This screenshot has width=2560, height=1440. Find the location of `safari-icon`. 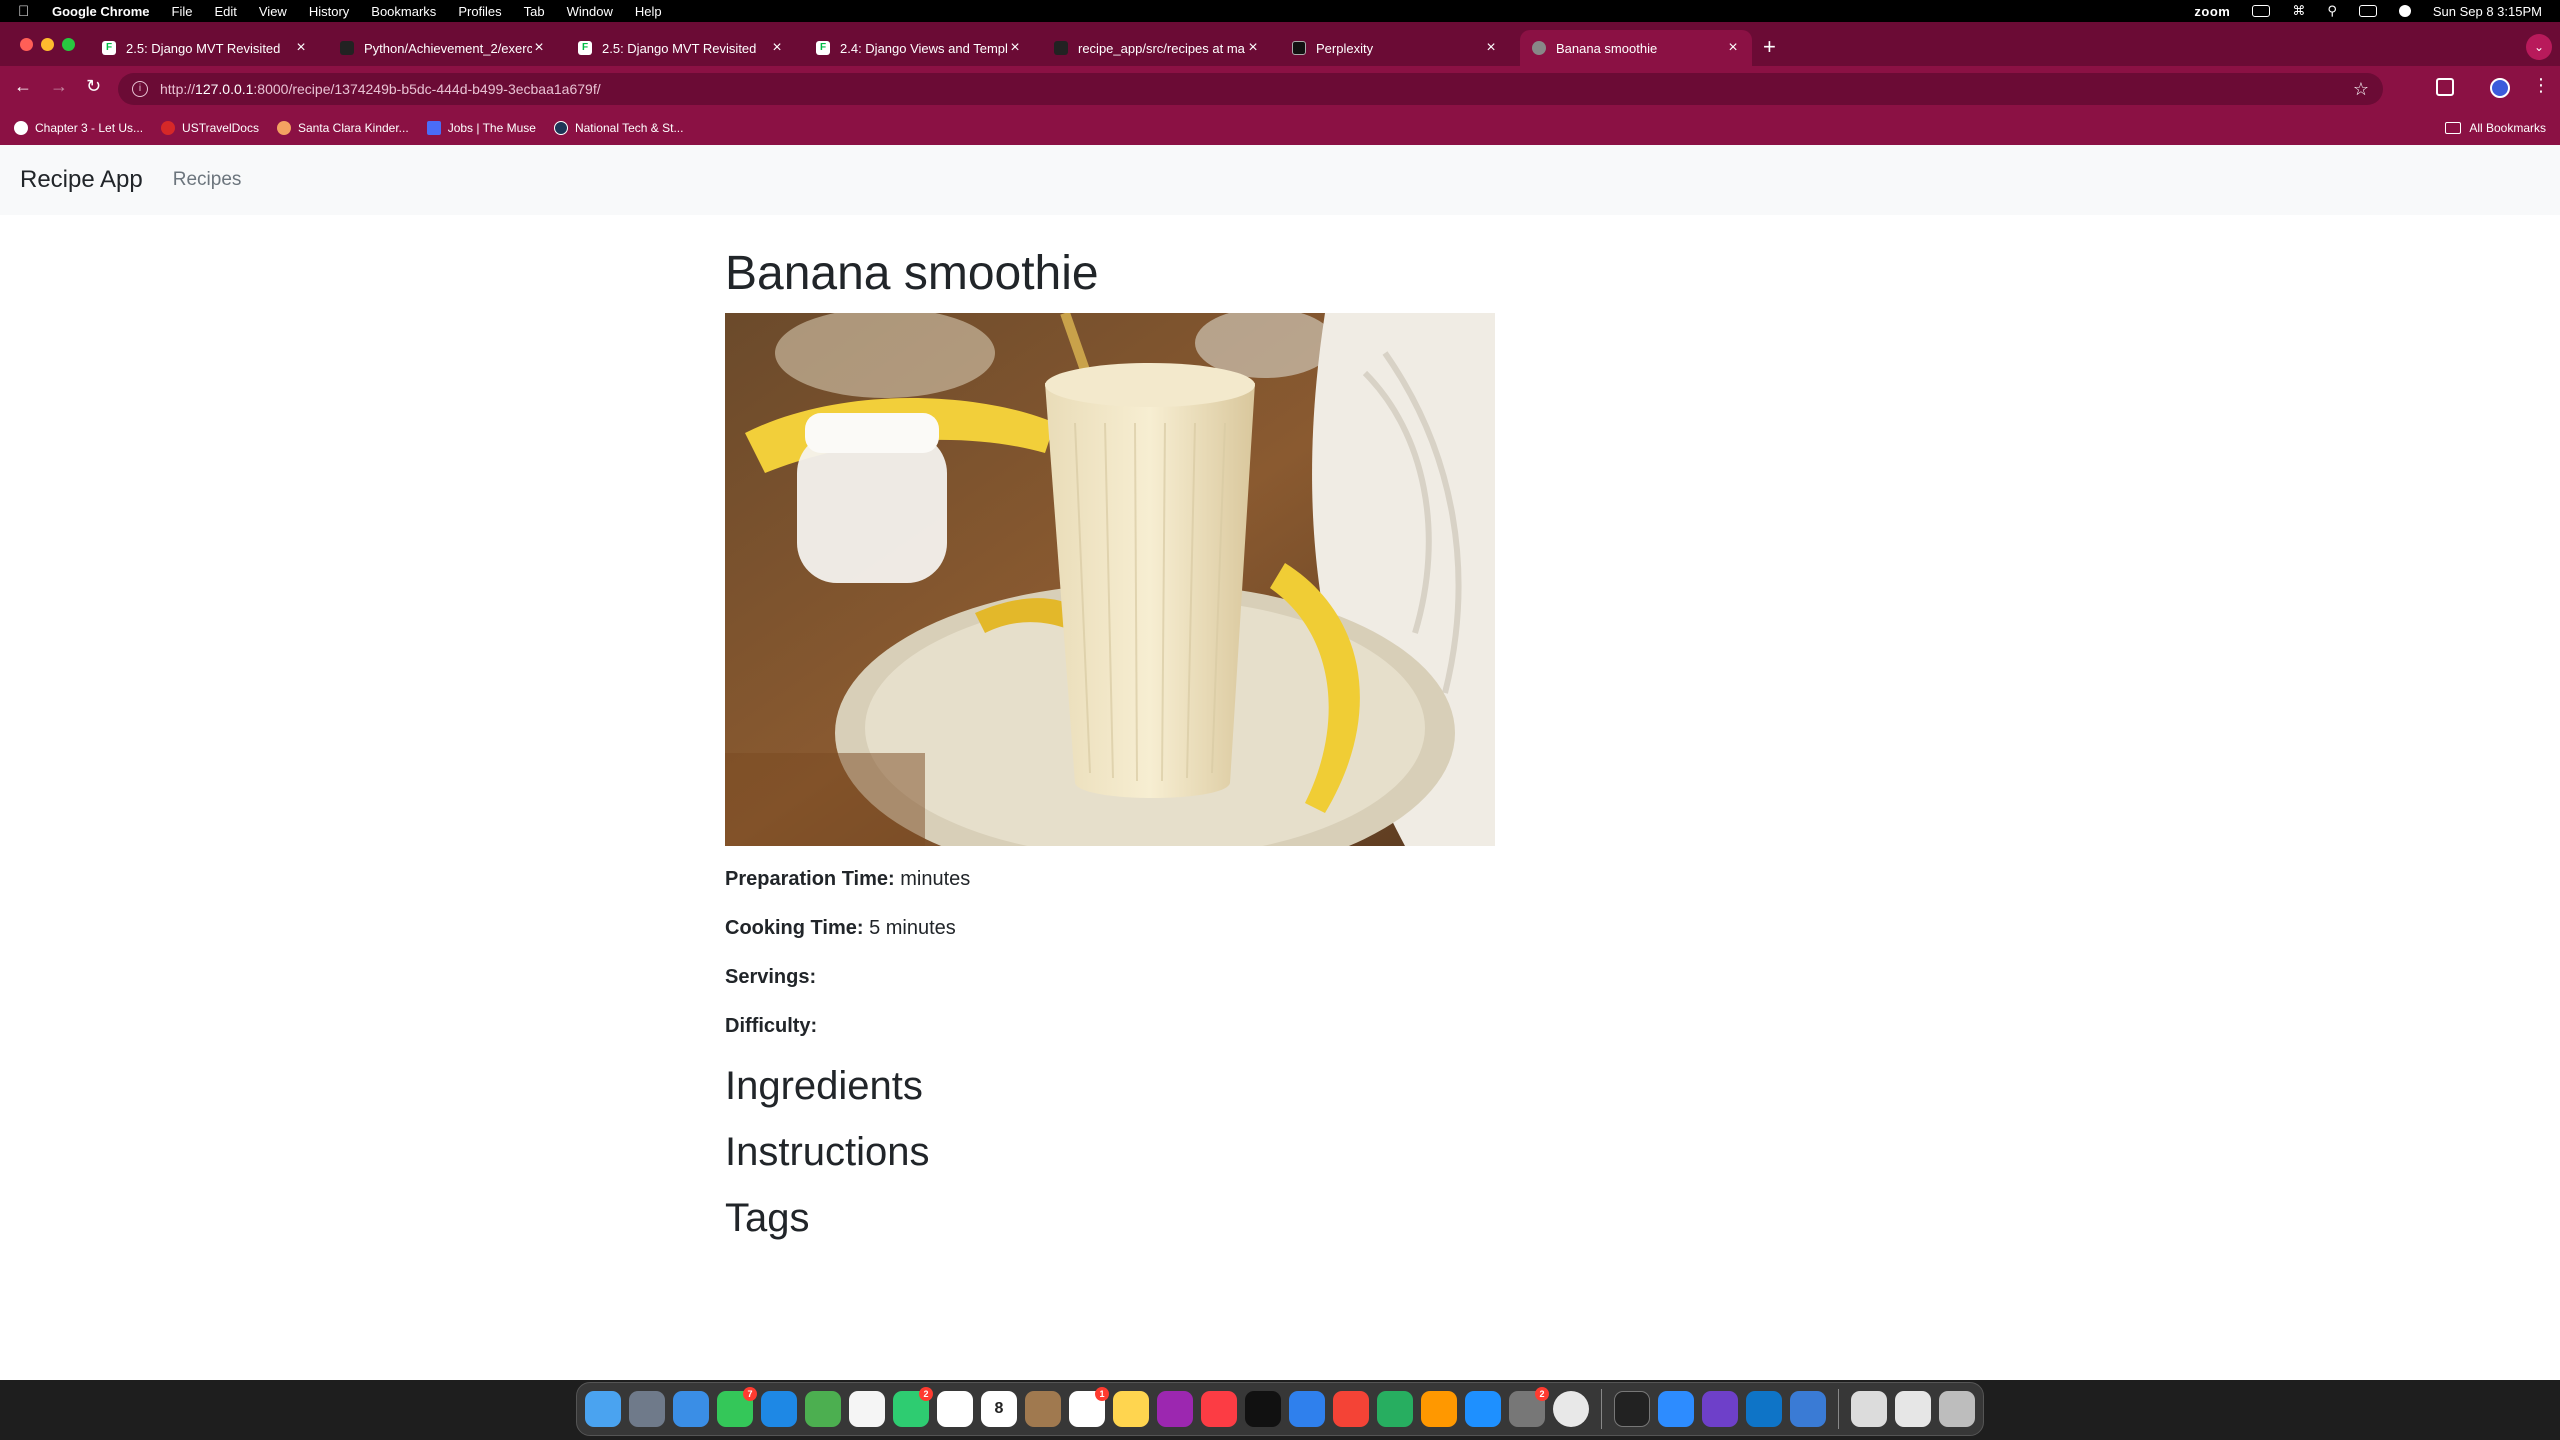

safari-icon is located at coordinates (691, 1409).